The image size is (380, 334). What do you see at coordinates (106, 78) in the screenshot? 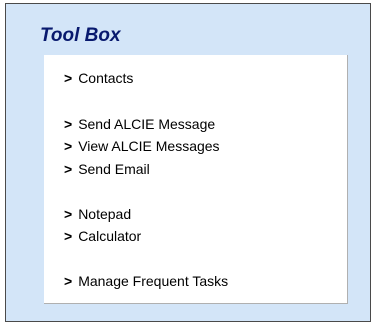
I see `contacts-label: Contacts` at bounding box center [106, 78].